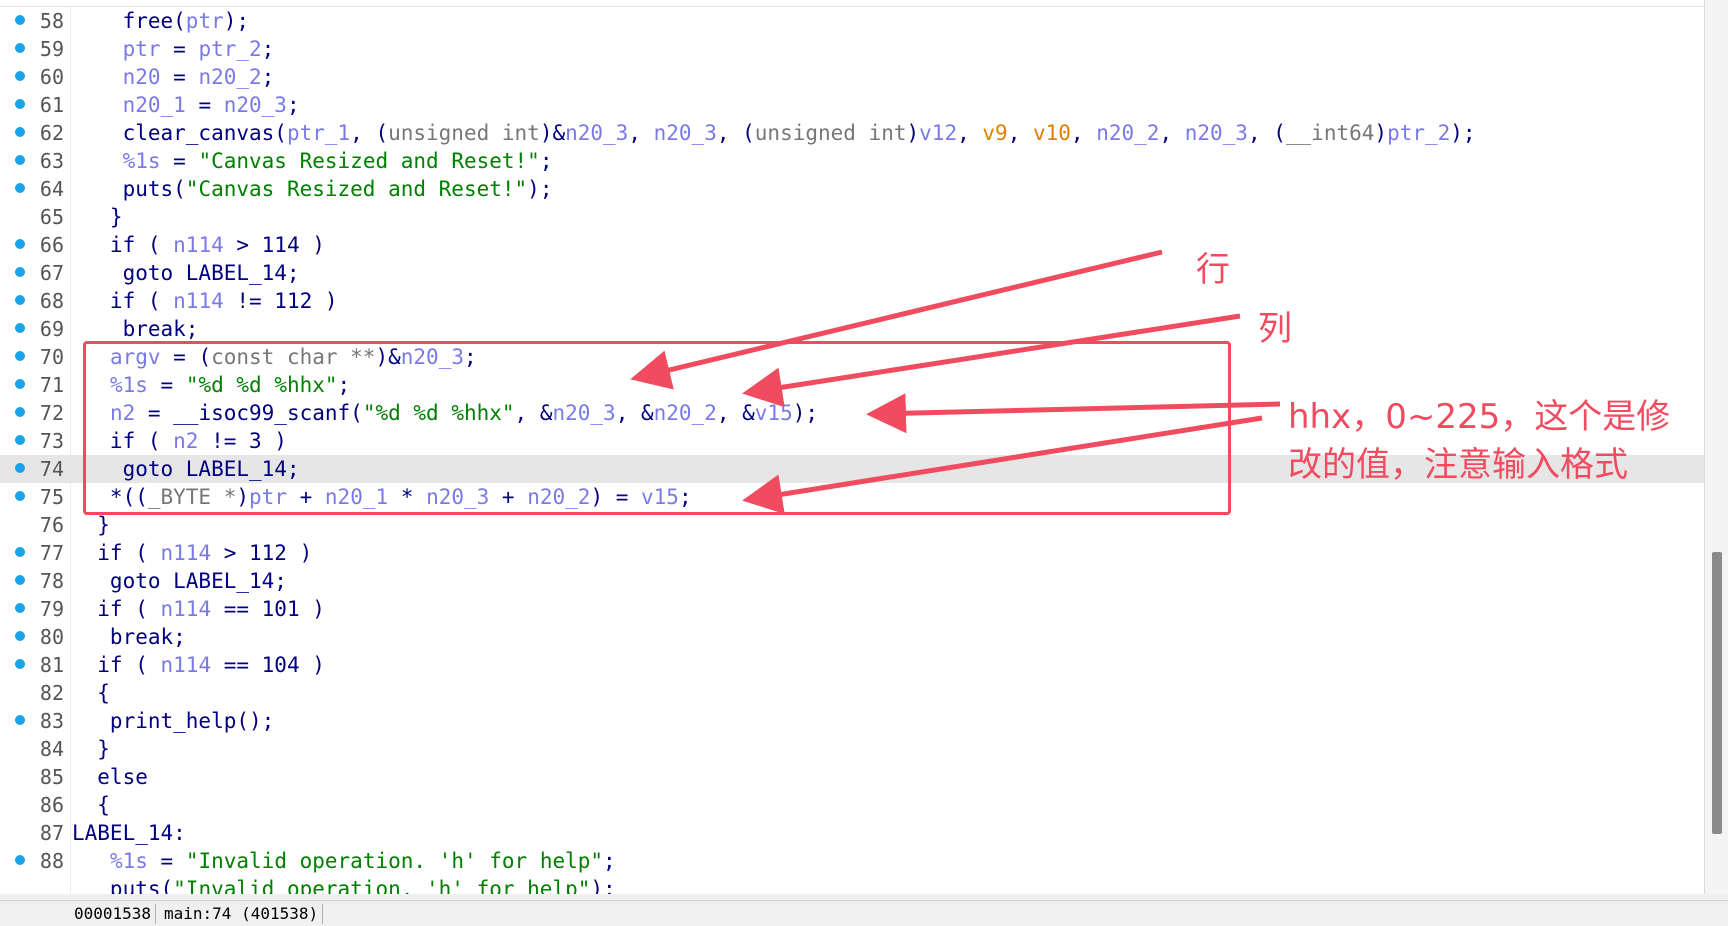 The height and width of the screenshot is (926, 1728). What do you see at coordinates (186, 105) in the screenshot?
I see `code-text: n20_1 = n20_3;` at bounding box center [186, 105].